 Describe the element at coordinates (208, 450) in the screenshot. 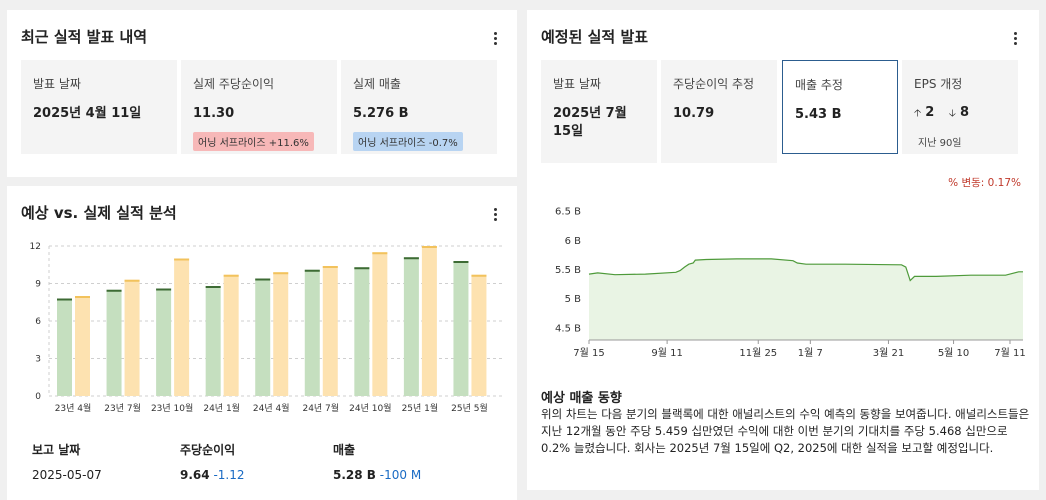

I see `table-header-eps: 주당순이익` at that location.